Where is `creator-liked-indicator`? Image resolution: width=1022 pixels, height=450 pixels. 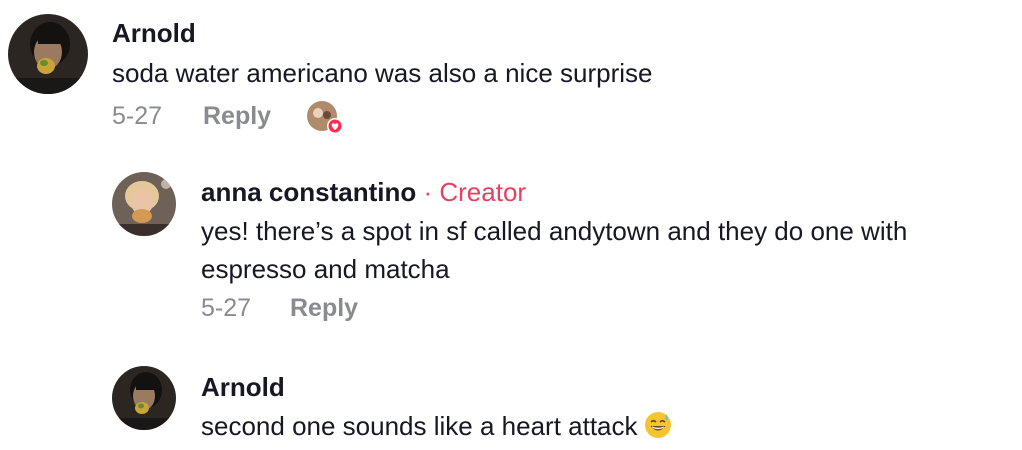
creator-liked-indicator is located at coordinates (325, 117).